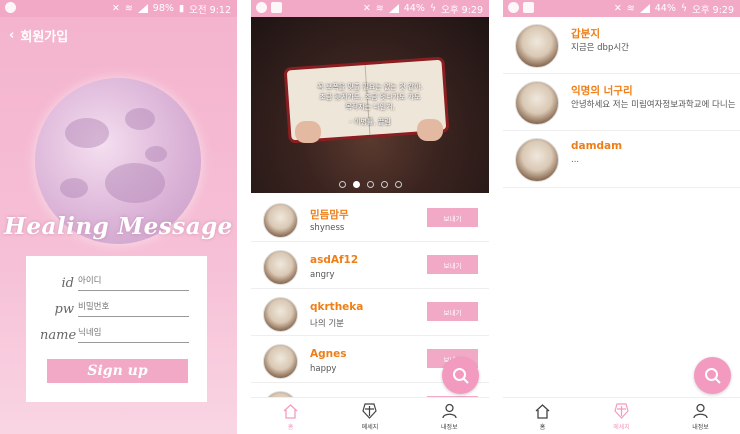 Image resolution: width=740 pixels, height=434 pixels. Describe the element at coordinates (370, 265) in the screenshot. I see `user-list-item: asdAf12 angry 보내기` at that location.